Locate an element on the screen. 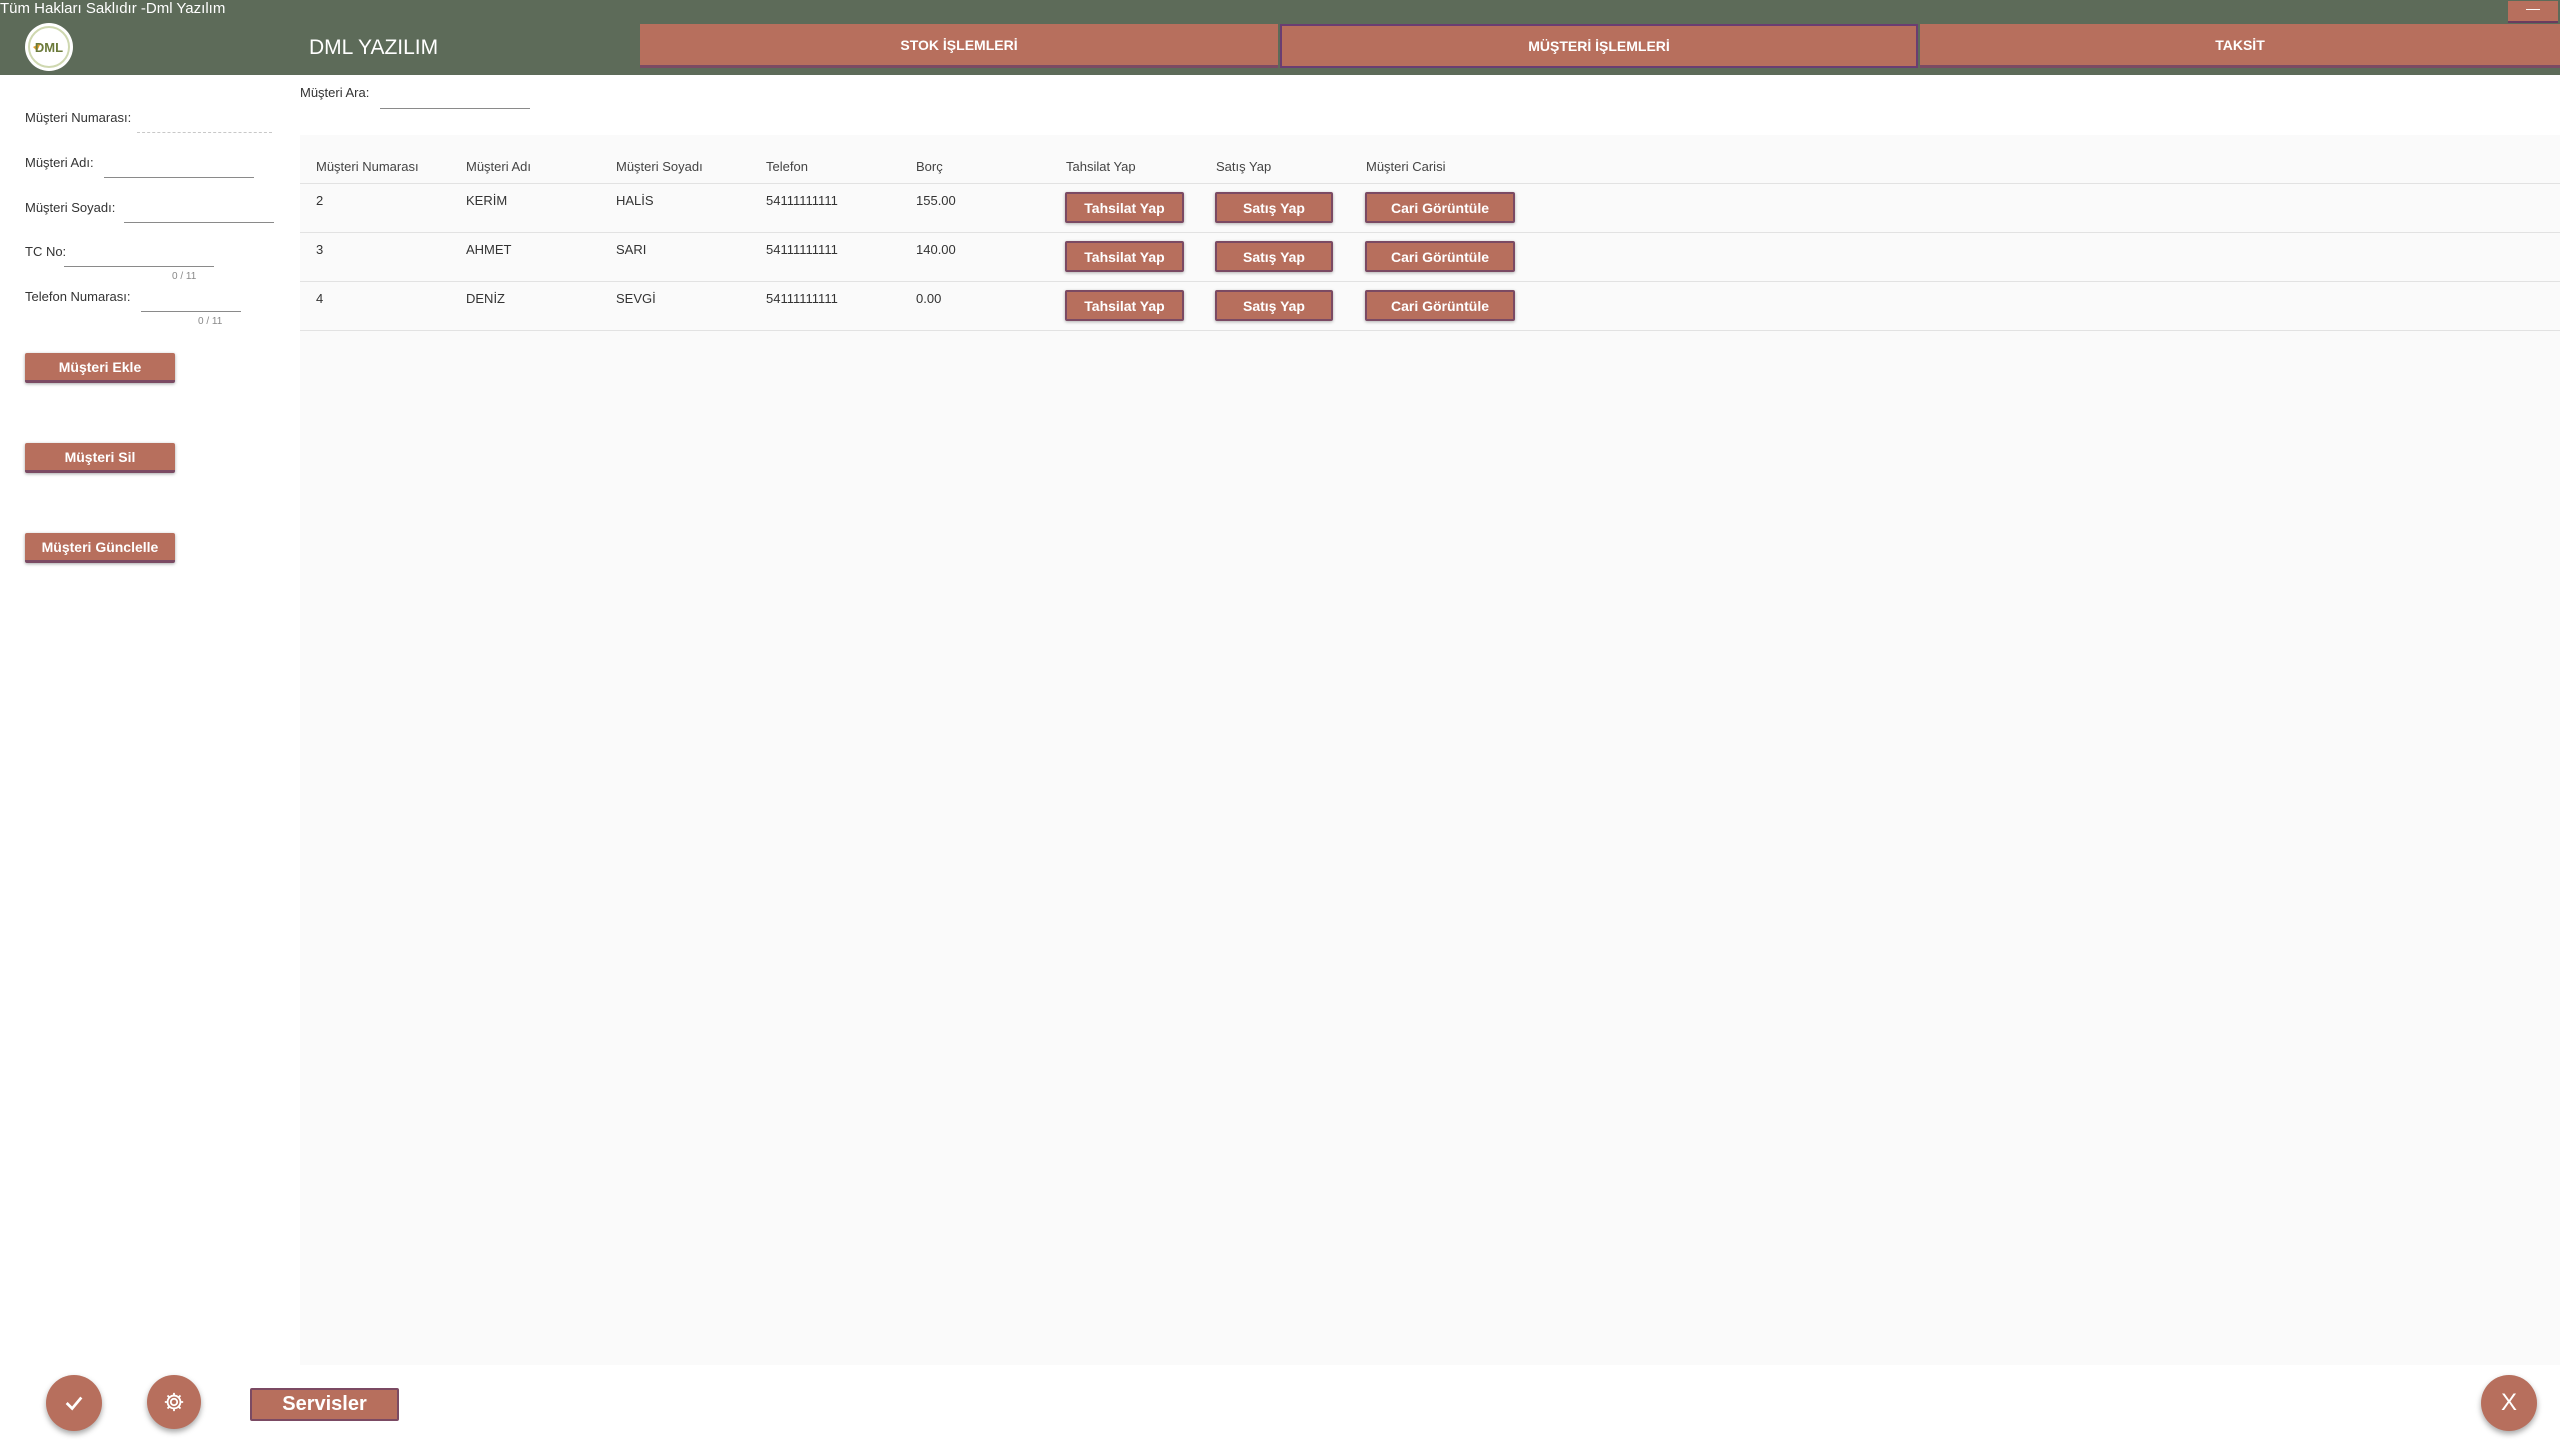 The height and width of the screenshot is (1440, 2560). cell-customer-name: DENİZ is located at coordinates (485, 298).